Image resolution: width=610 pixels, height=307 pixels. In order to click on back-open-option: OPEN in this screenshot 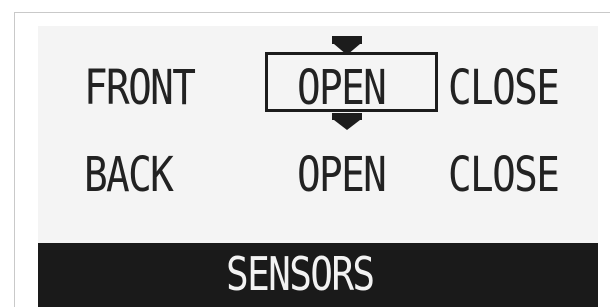, I will do `click(342, 175)`.